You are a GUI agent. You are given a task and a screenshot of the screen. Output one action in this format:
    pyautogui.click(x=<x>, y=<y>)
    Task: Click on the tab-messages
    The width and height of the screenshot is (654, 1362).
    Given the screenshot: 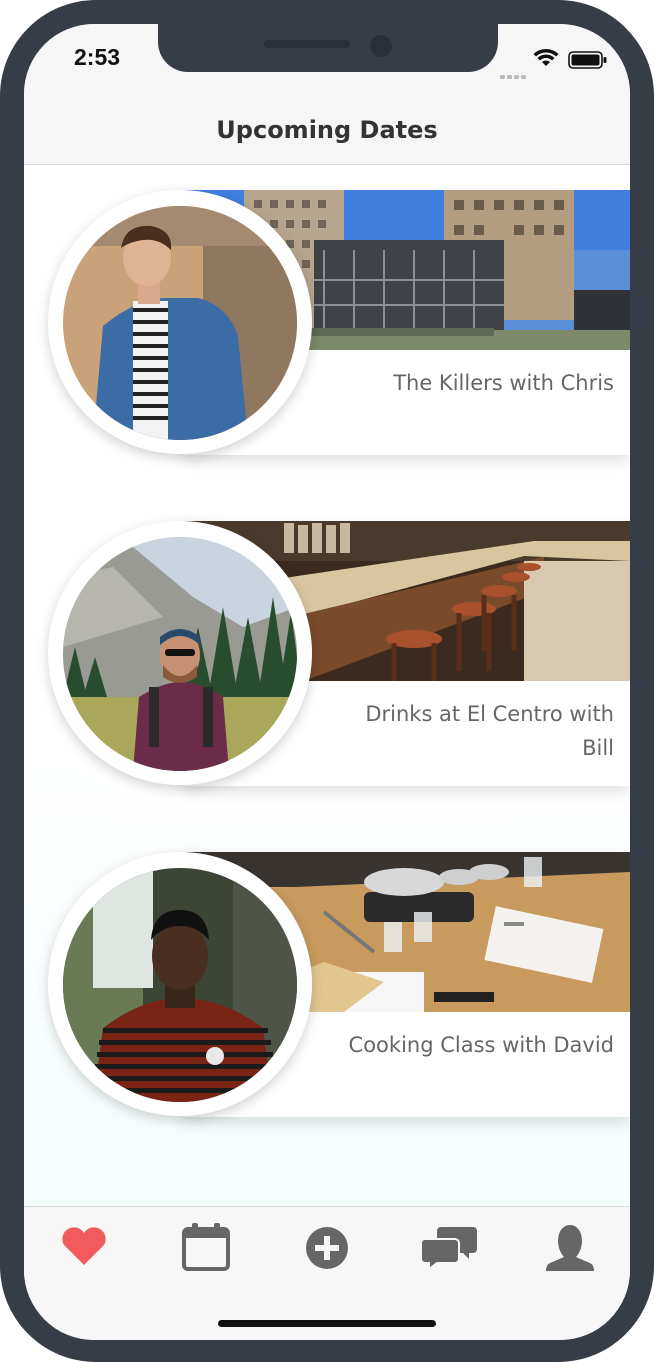 What is the action you would take?
    pyautogui.click(x=449, y=1246)
    